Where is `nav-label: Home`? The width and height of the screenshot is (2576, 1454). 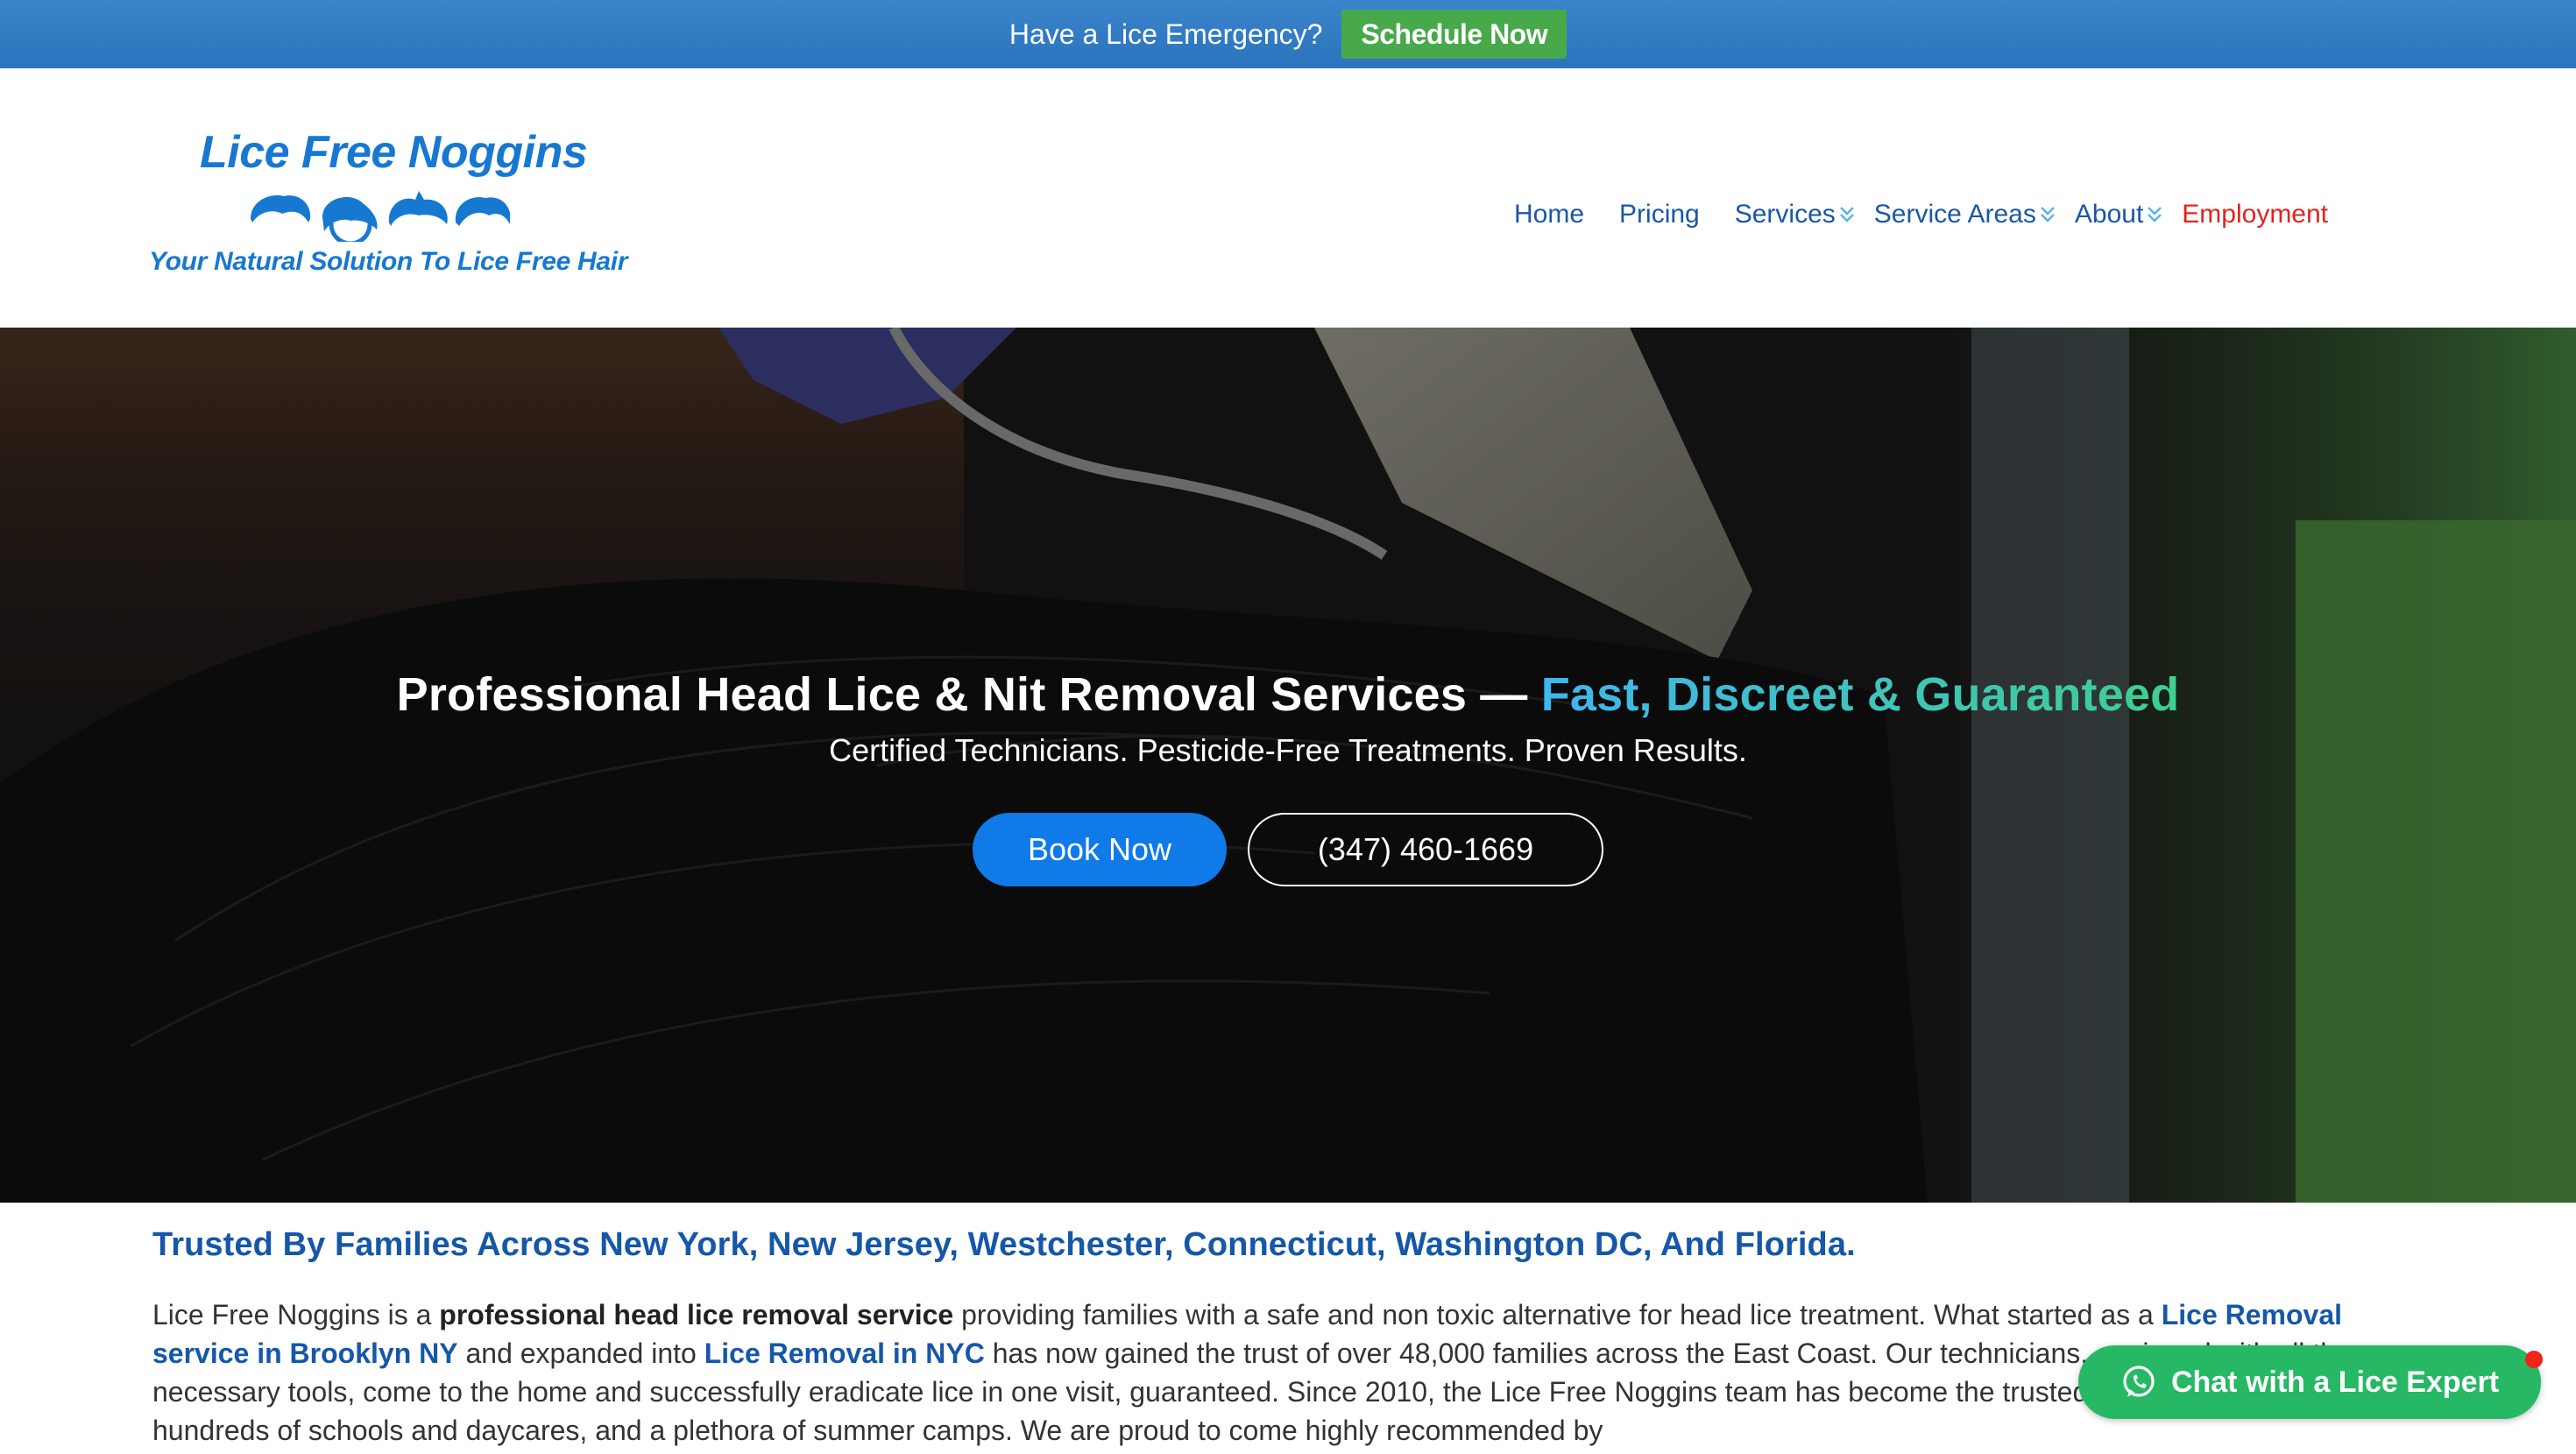 nav-label: Home is located at coordinates (1549, 214).